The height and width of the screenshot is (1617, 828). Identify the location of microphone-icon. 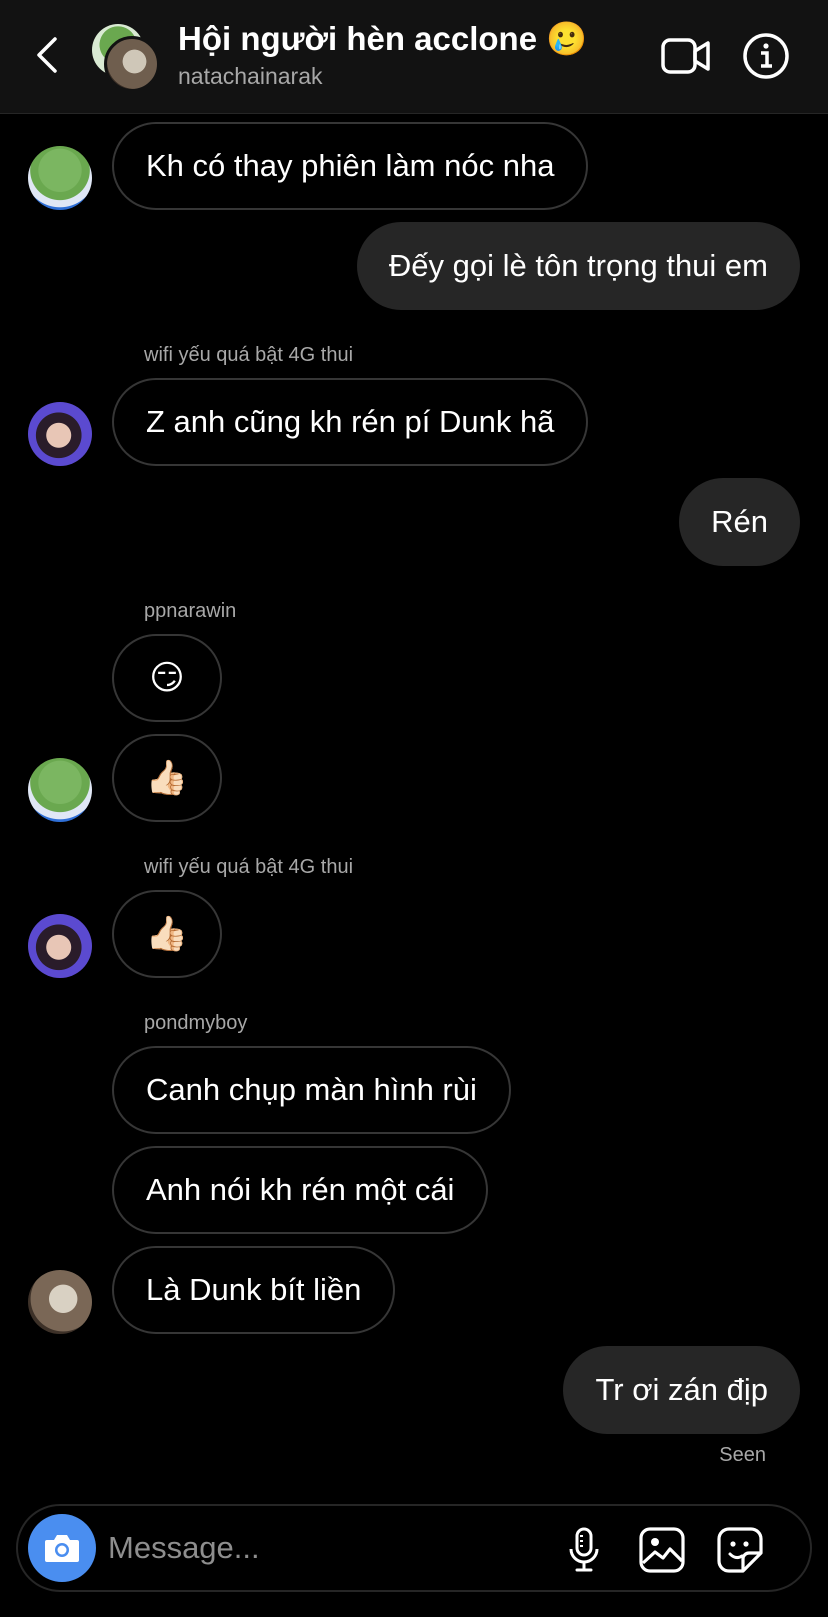
(584, 1549).